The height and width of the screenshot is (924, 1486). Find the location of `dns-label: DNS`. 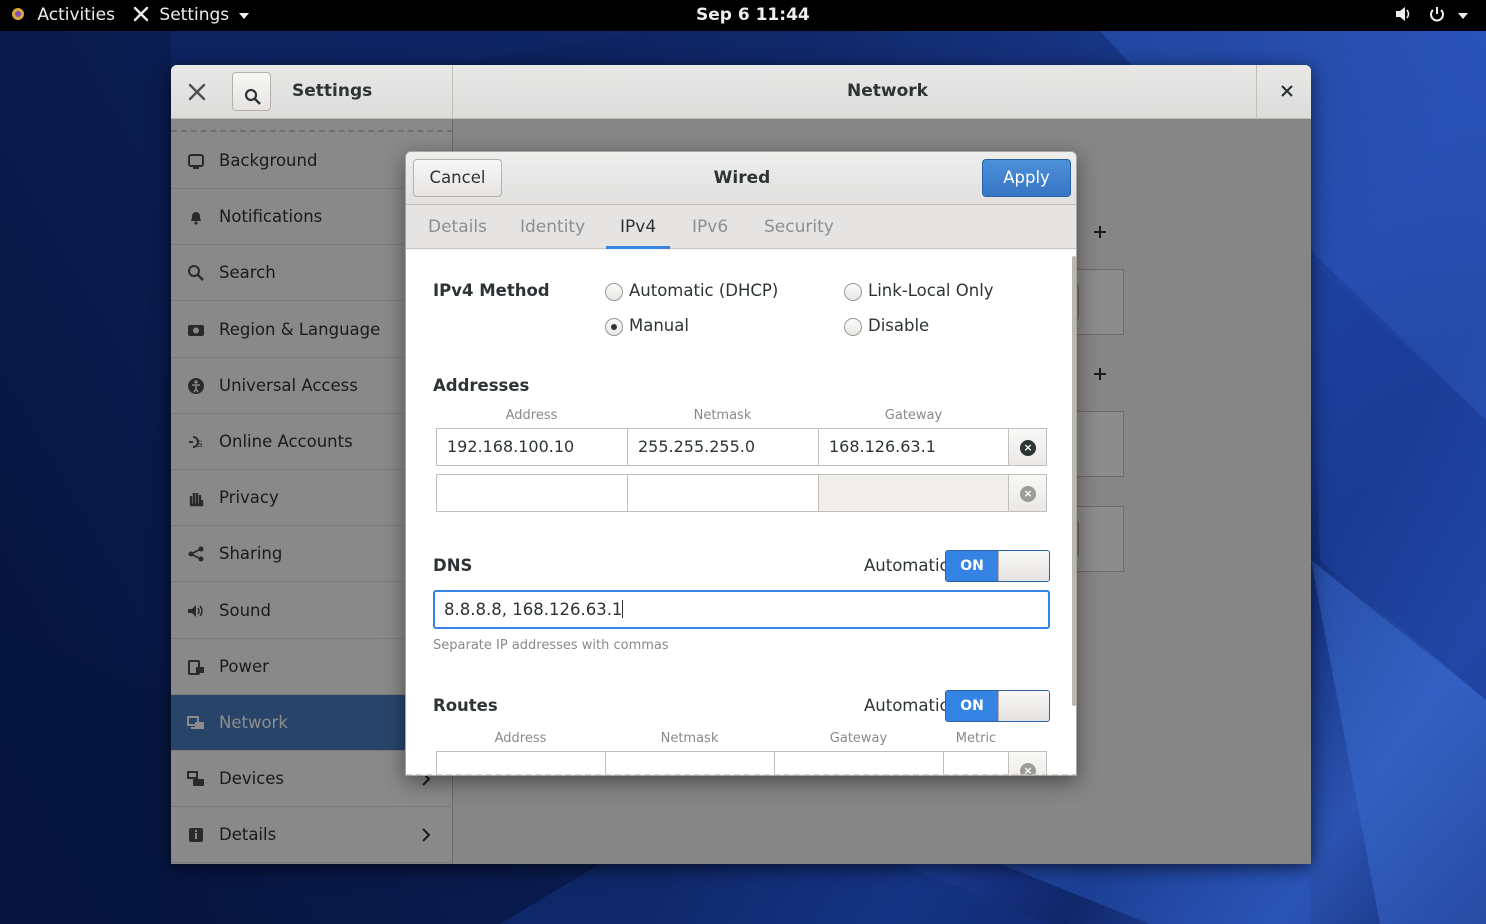

dns-label: DNS is located at coordinates (453, 565).